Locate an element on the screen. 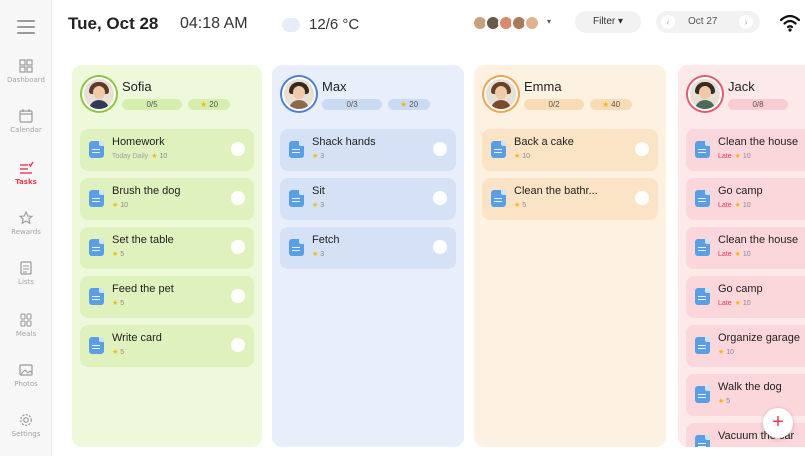  next-day-button: › is located at coordinates (746, 22).